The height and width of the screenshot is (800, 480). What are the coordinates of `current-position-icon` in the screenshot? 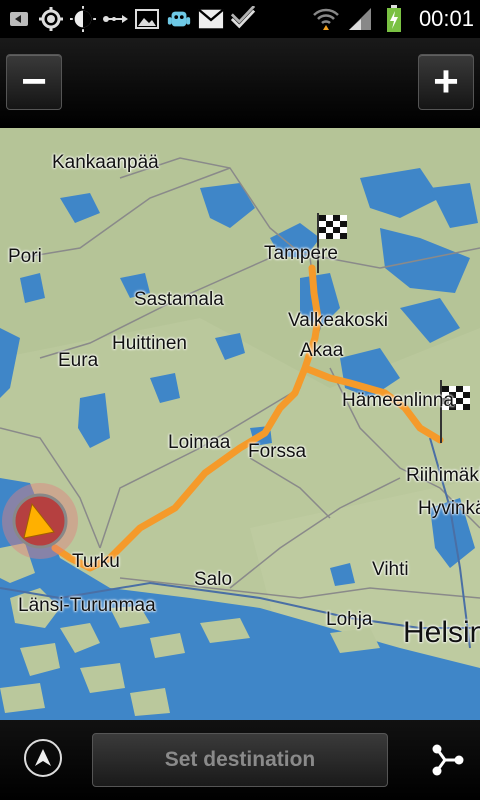 It's located at (40, 521).